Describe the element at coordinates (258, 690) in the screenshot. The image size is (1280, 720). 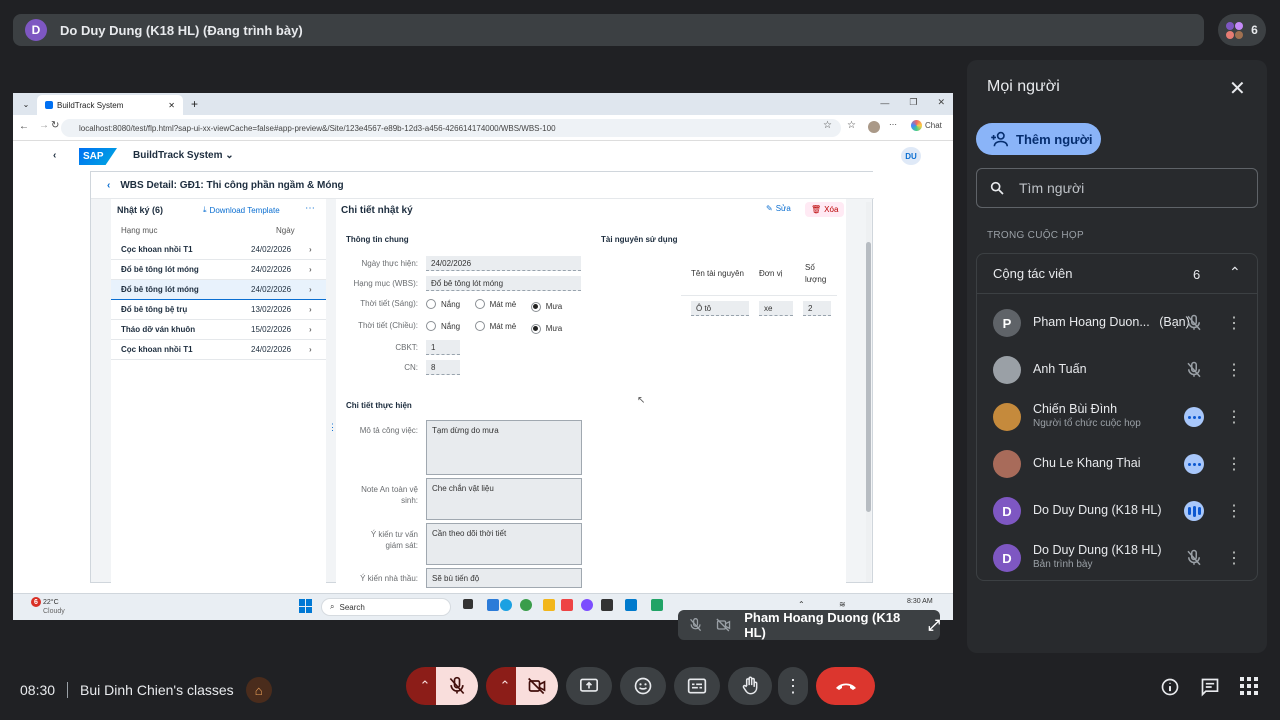
I see `building-icon: ⌂` at that location.